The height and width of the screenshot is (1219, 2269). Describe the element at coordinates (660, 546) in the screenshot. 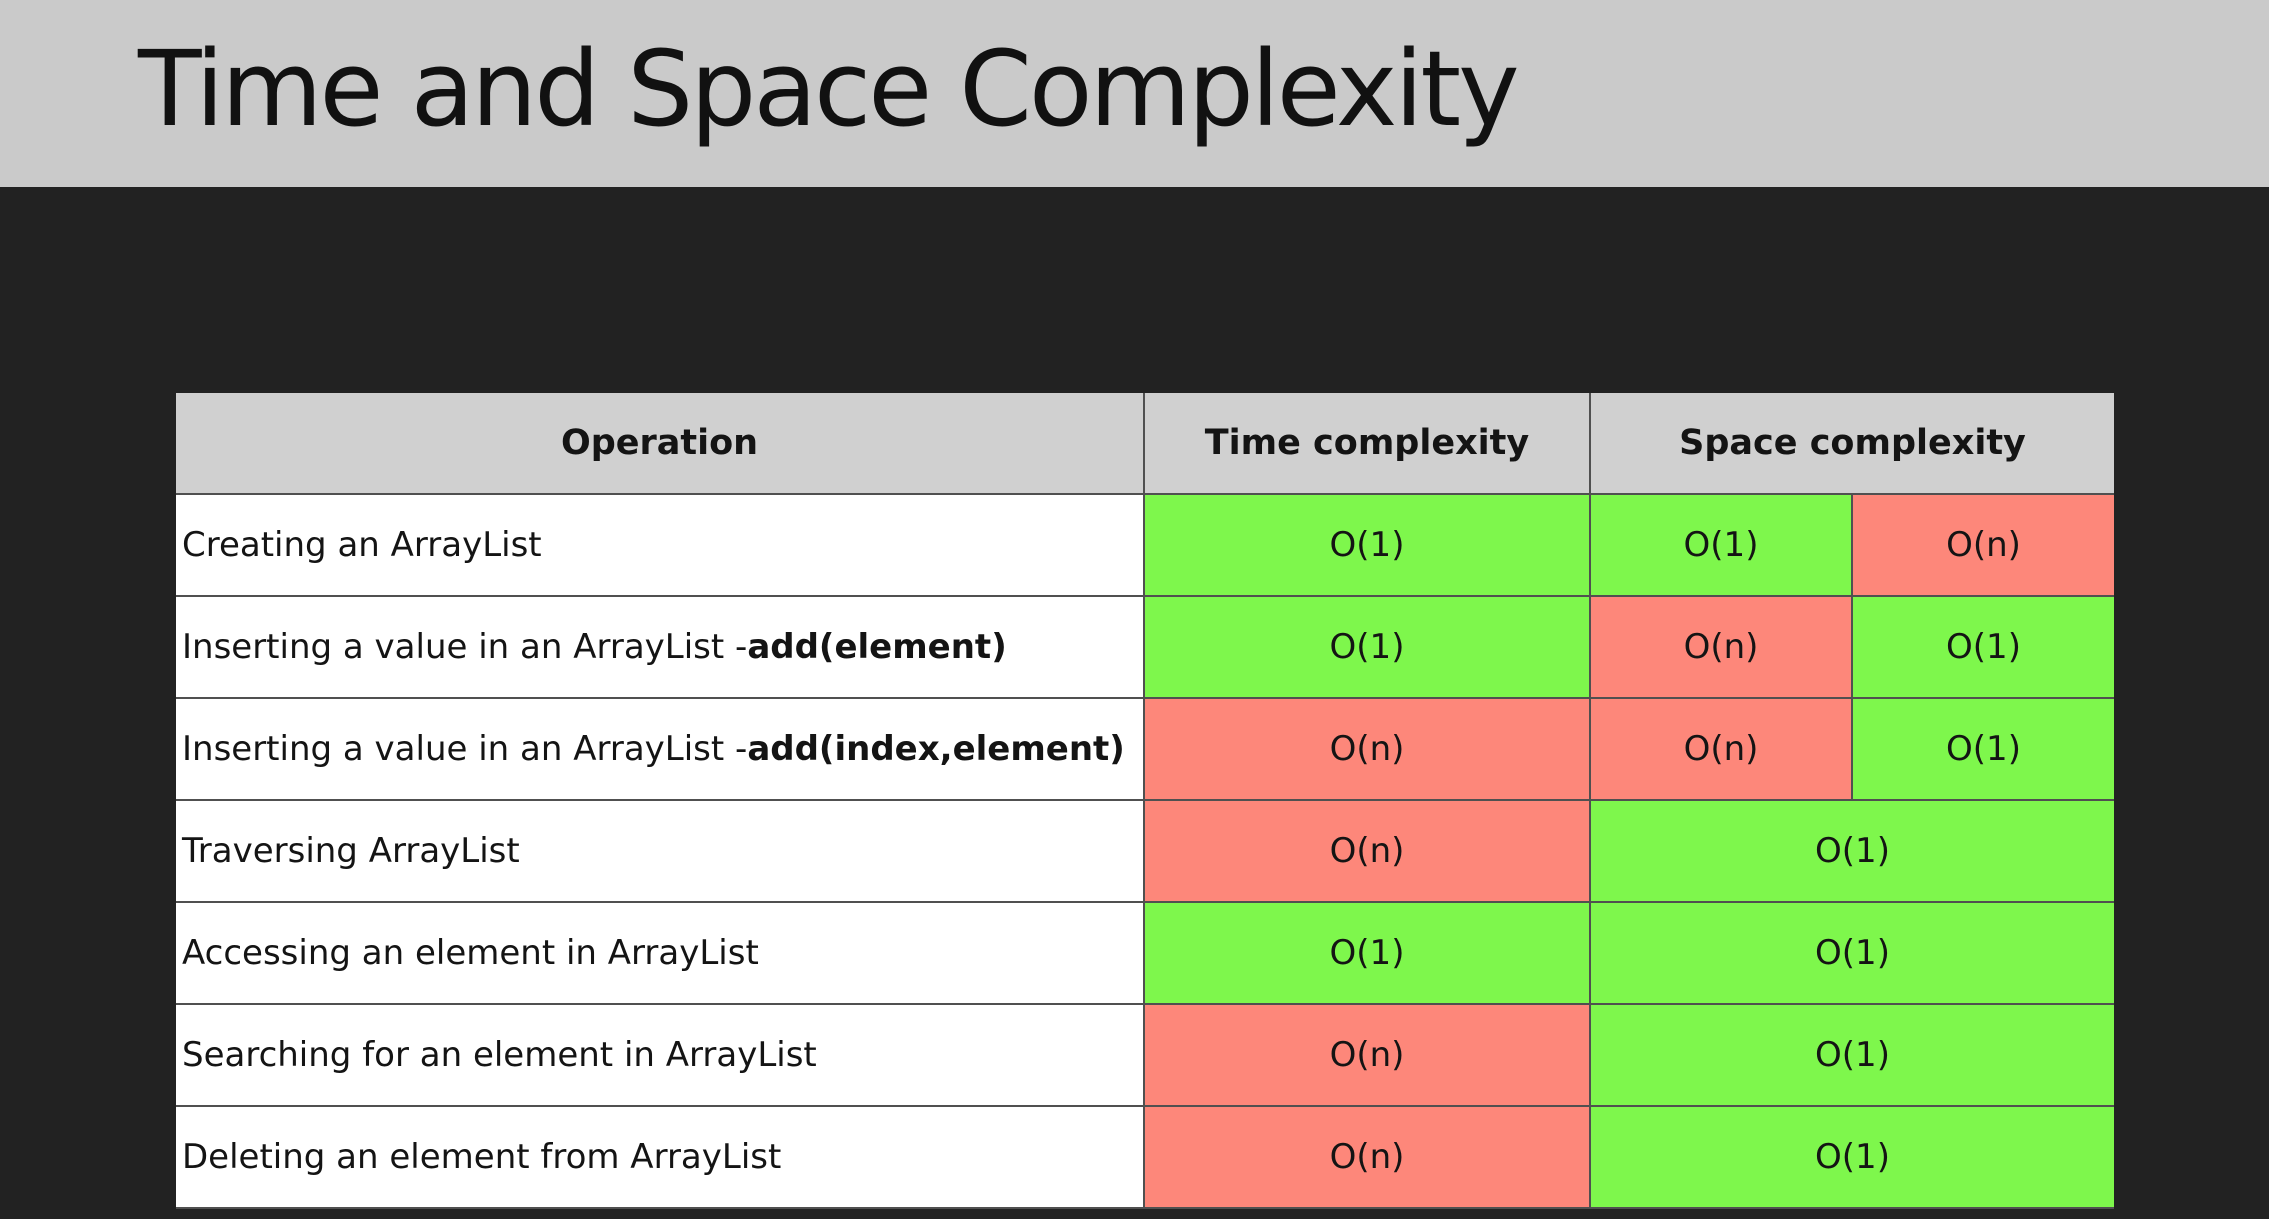

I see `operation-cell: Creating an ArrayList` at that location.